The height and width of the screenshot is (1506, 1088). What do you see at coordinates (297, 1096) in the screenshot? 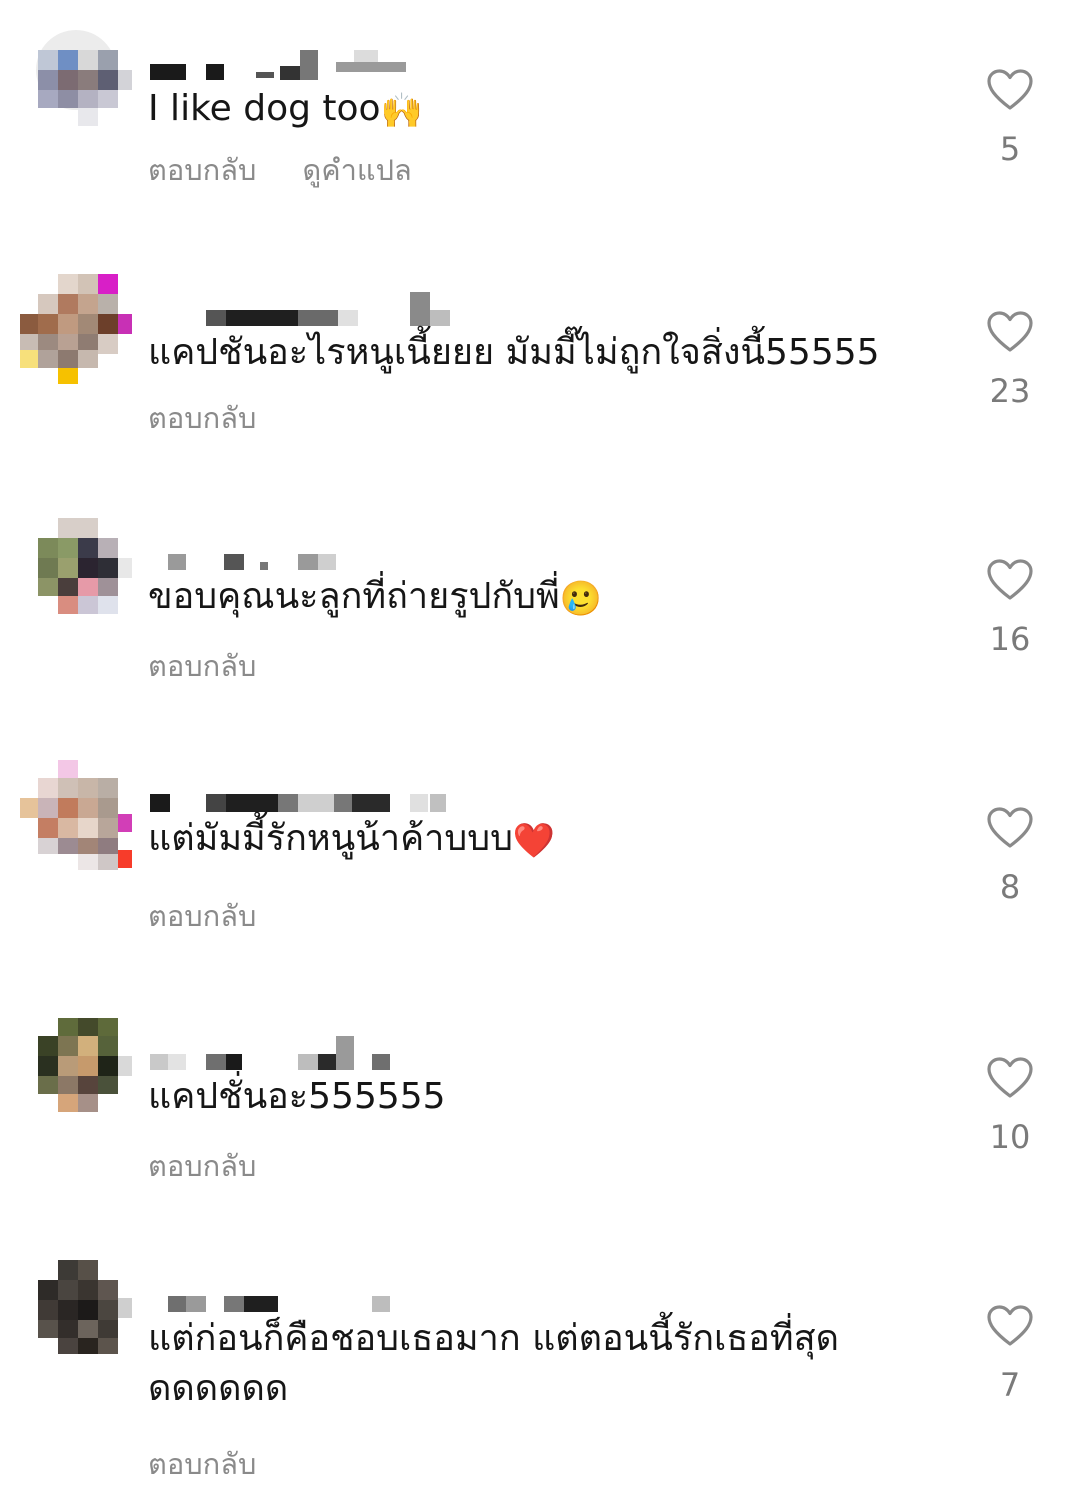
I see `comment-text: แคปชั่นอะ555555` at bounding box center [297, 1096].